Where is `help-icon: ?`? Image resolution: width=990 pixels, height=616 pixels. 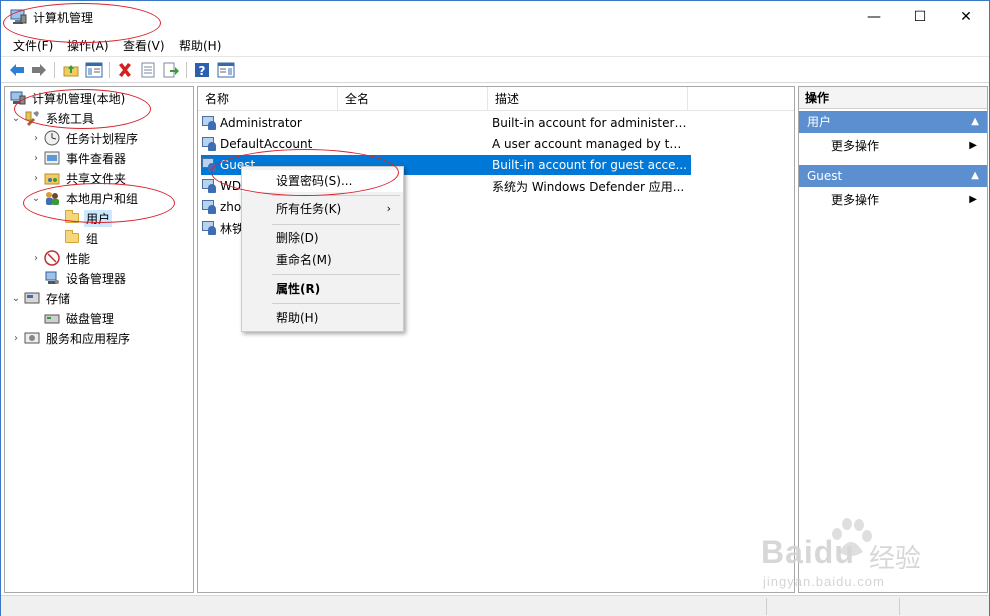
help-icon: ? is located at coordinates (202, 70).